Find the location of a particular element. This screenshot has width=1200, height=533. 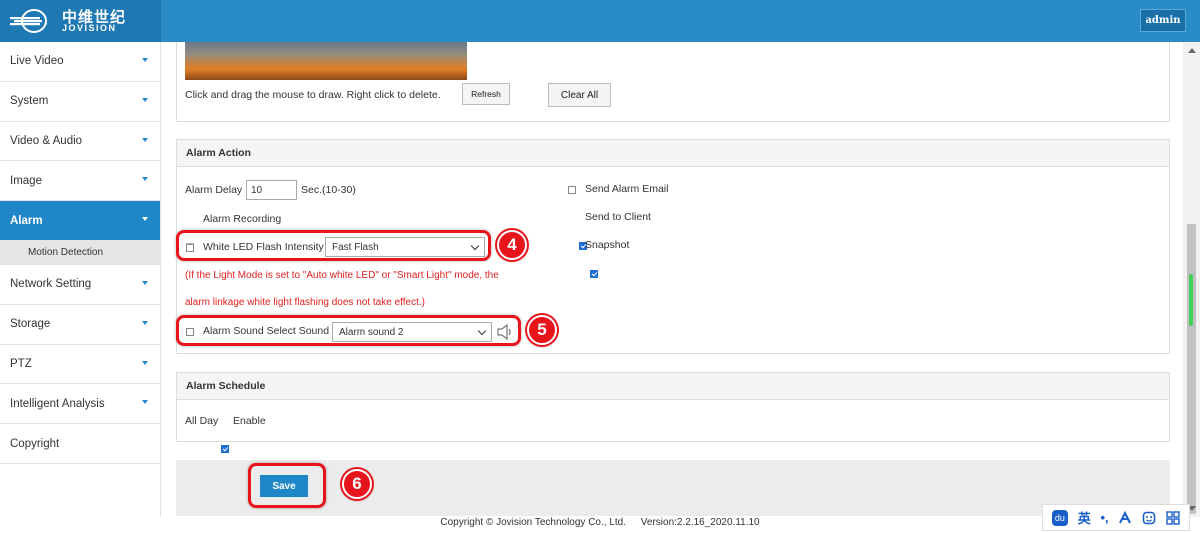

schedule-enable-label: Enable is located at coordinates (249, 421).